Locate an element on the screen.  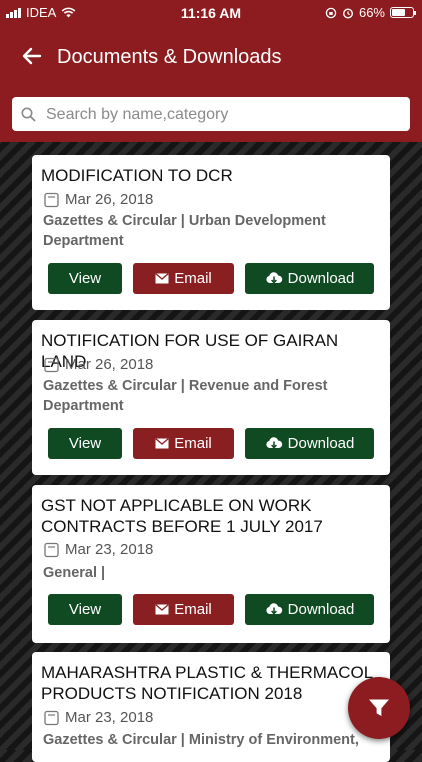
search-bar-container is located at coordinates (211, 116).